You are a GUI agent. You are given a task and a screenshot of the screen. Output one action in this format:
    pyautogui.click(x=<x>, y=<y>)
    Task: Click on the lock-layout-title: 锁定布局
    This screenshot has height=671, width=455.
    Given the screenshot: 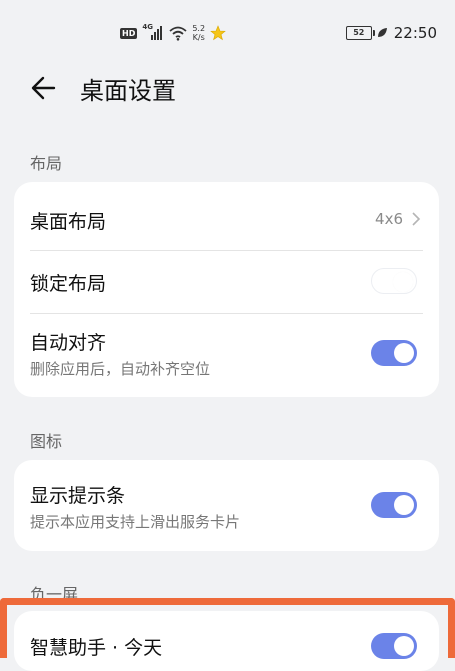 What is the action you would take?
    pyautogui.click(x=68, y=284)
    